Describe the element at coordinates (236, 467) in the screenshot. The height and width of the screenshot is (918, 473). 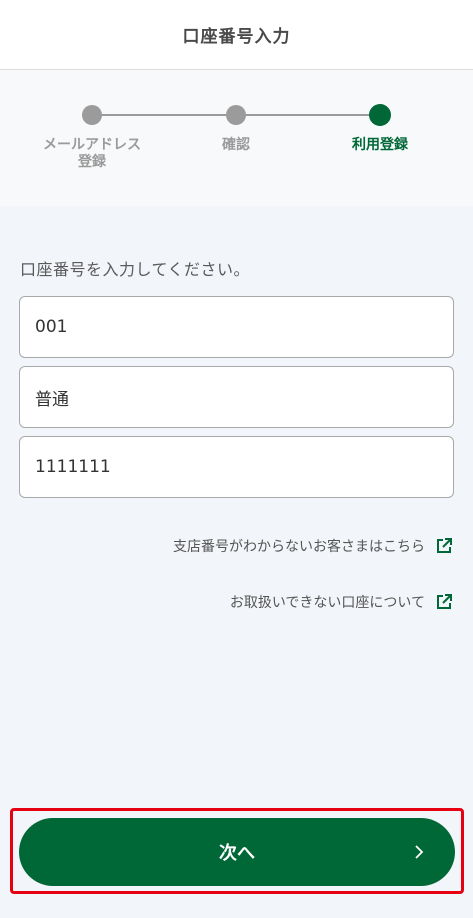
I see `account-number-field: 1111111` at that location.